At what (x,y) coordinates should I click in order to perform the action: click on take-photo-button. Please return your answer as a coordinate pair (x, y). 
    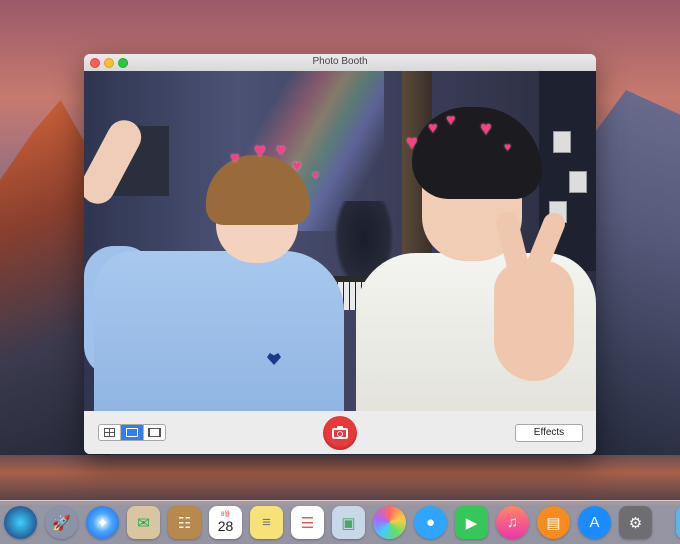
    Looking at the image, I should click on (340, 433).